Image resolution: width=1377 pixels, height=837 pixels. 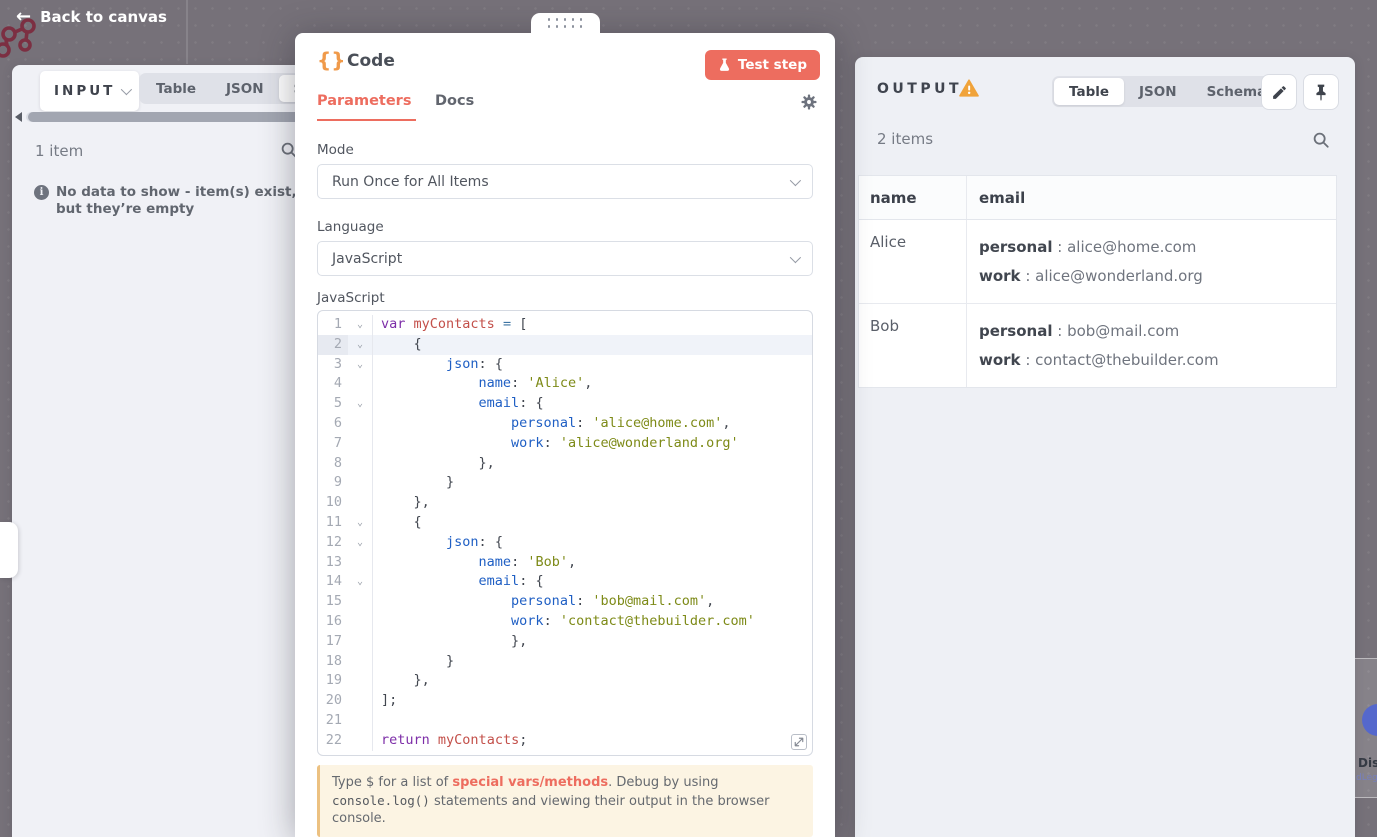 What do you see at coordinates (1002, 197) in the screenshot?
I see `column-header-email: email` at bounding box center [1002, 197].